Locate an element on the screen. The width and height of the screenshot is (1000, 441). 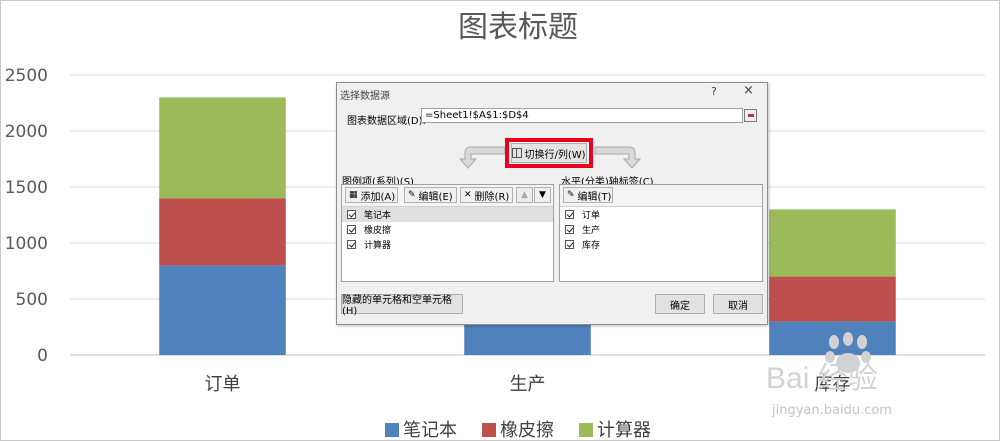
left-curved-arrow-icon is located at coordinates (482, 157).